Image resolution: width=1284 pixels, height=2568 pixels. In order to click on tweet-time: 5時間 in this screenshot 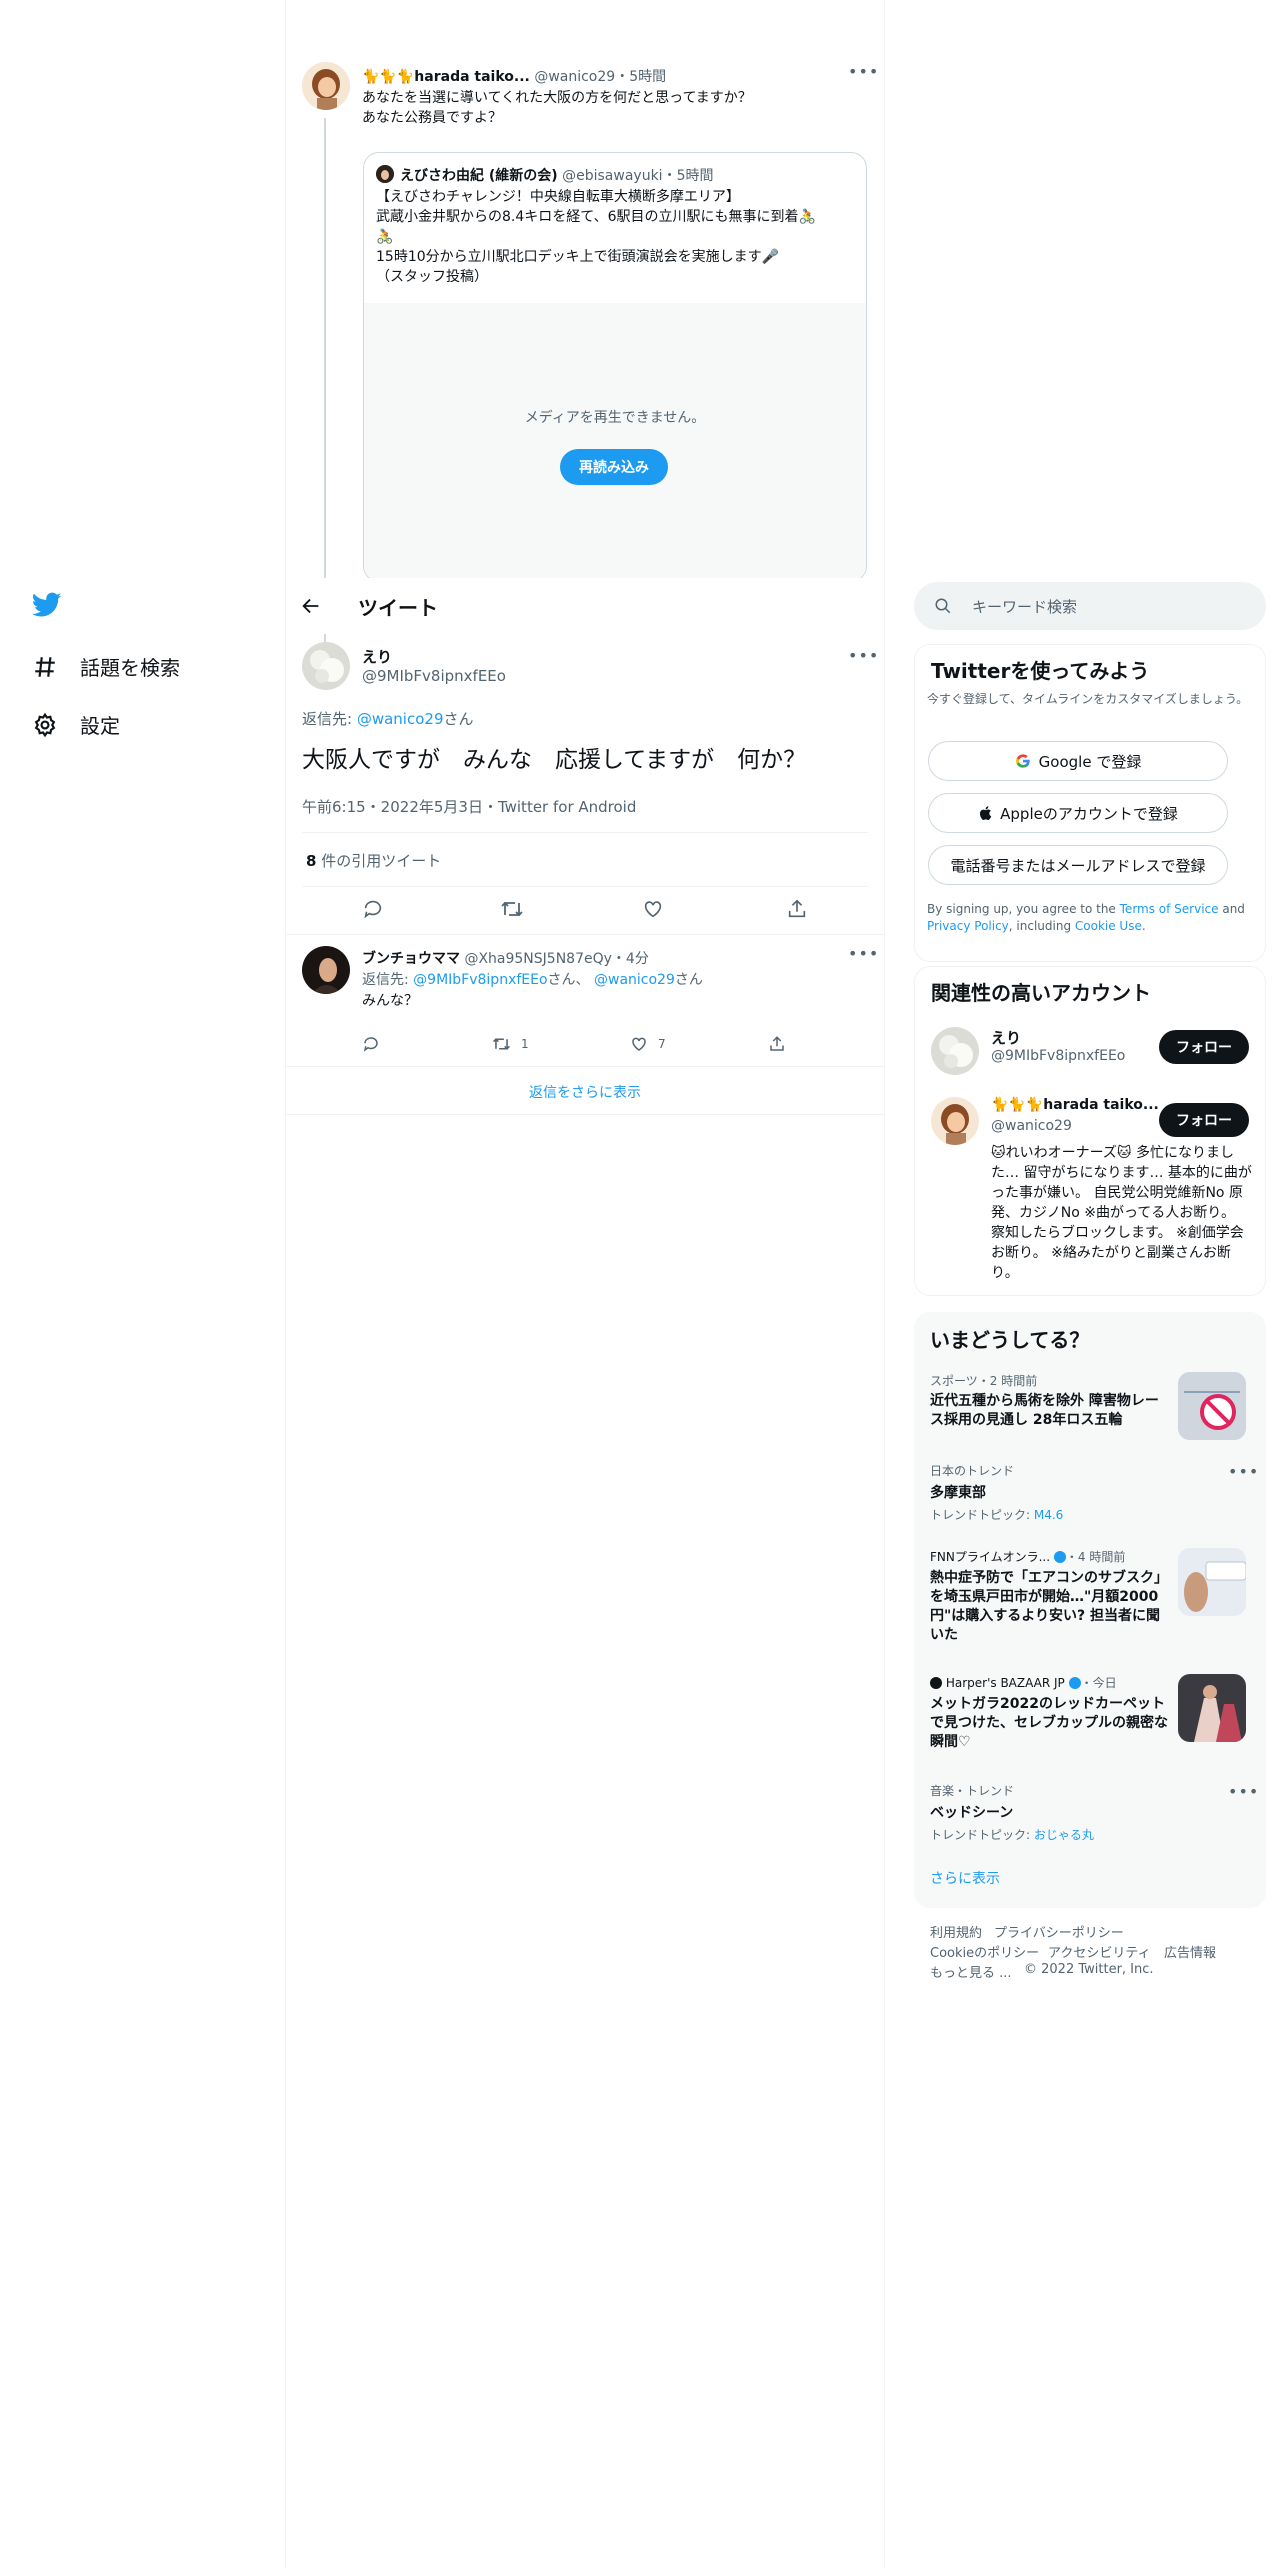, I will do `click(647, 77)`.